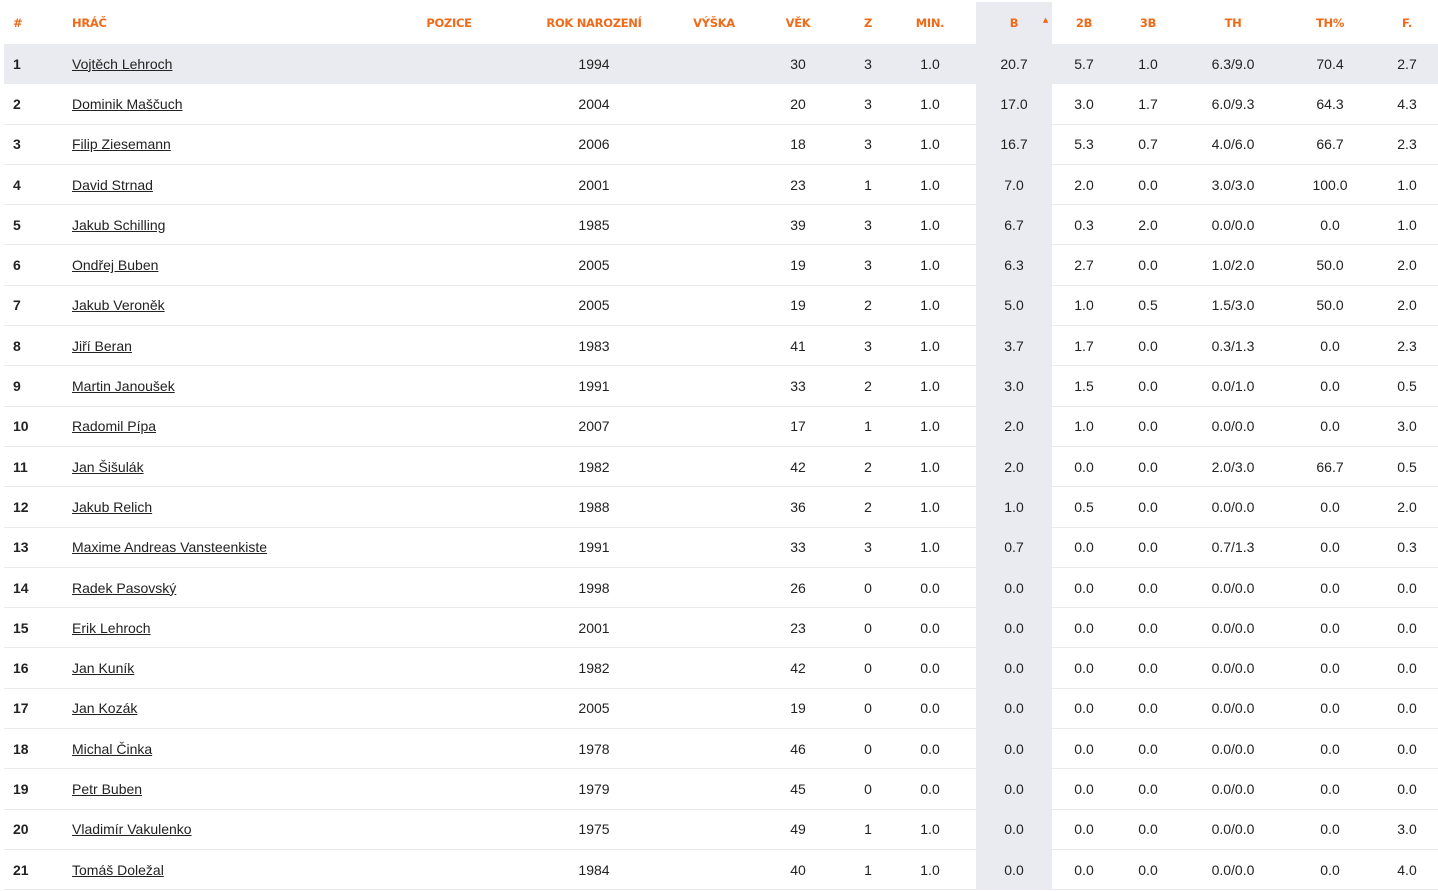  What do you see at coordinates (1014, 668) in the screenshot?
I see `cell-points: 0.0` at bounding box center [1014, 668].